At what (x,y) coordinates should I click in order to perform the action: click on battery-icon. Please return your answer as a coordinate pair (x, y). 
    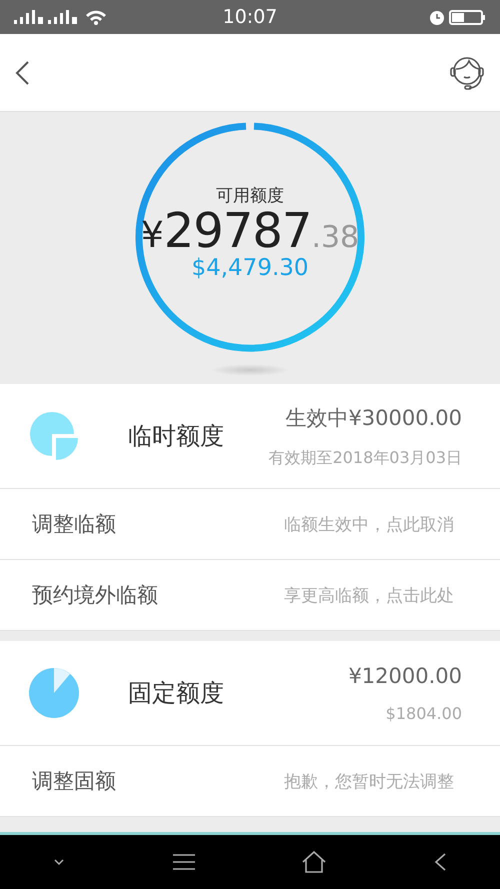
    Looking at the image, I should click on (457, 17).